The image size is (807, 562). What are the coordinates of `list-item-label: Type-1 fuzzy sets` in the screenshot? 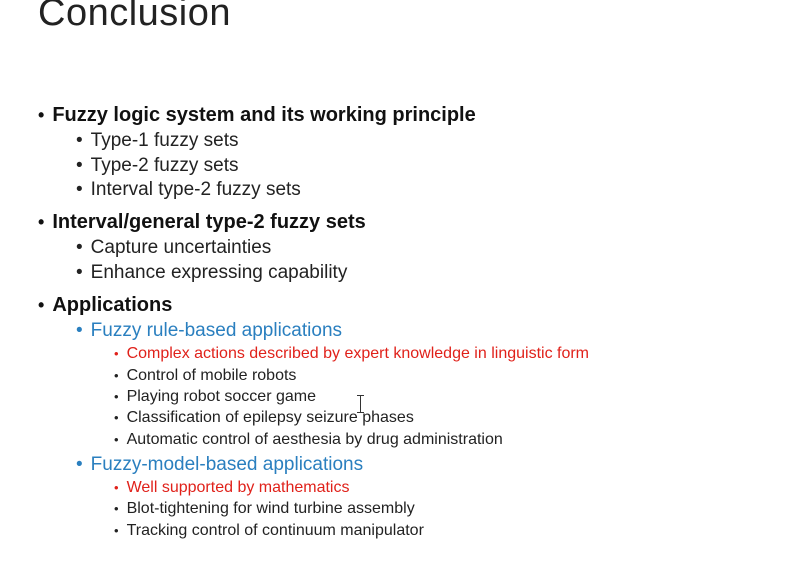 It's located at (164, 140).